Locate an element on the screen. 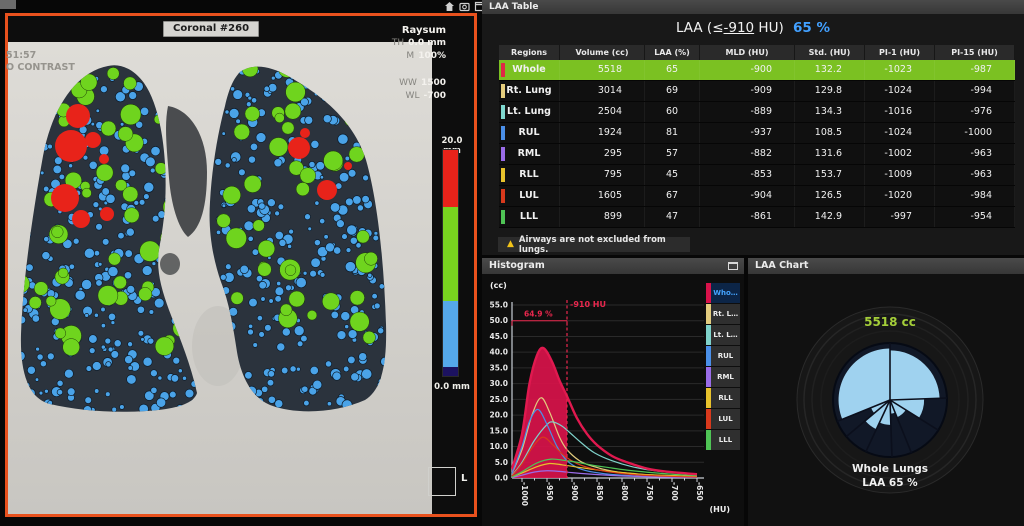 This screenshot has height=526, width=1024. legend-item-rml: RML is located at coordinates (723, 377).